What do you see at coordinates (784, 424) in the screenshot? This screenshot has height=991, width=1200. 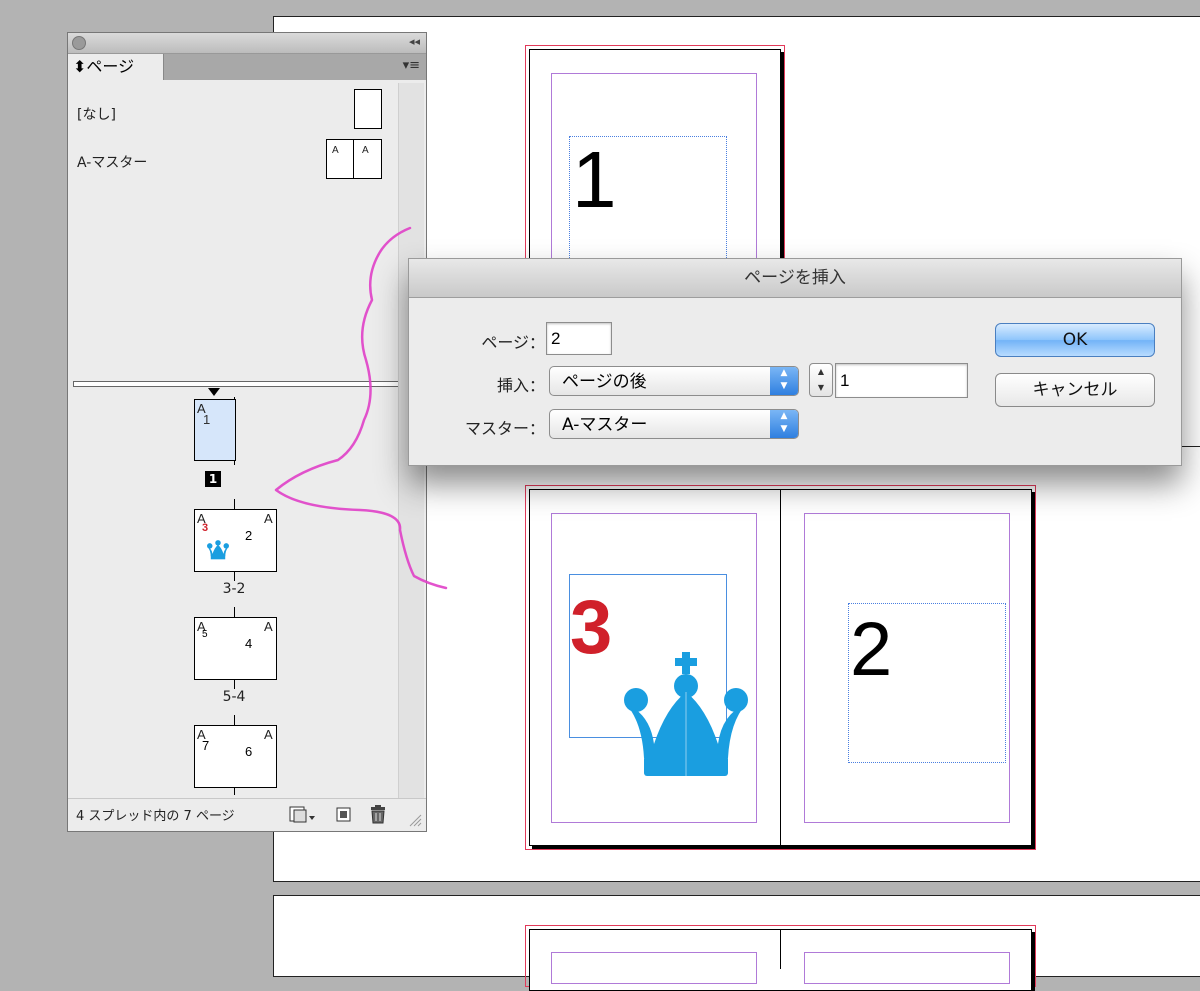 I see `popup-arrows-icon-2: ▲ ▼` at bounding box center [784, 424].